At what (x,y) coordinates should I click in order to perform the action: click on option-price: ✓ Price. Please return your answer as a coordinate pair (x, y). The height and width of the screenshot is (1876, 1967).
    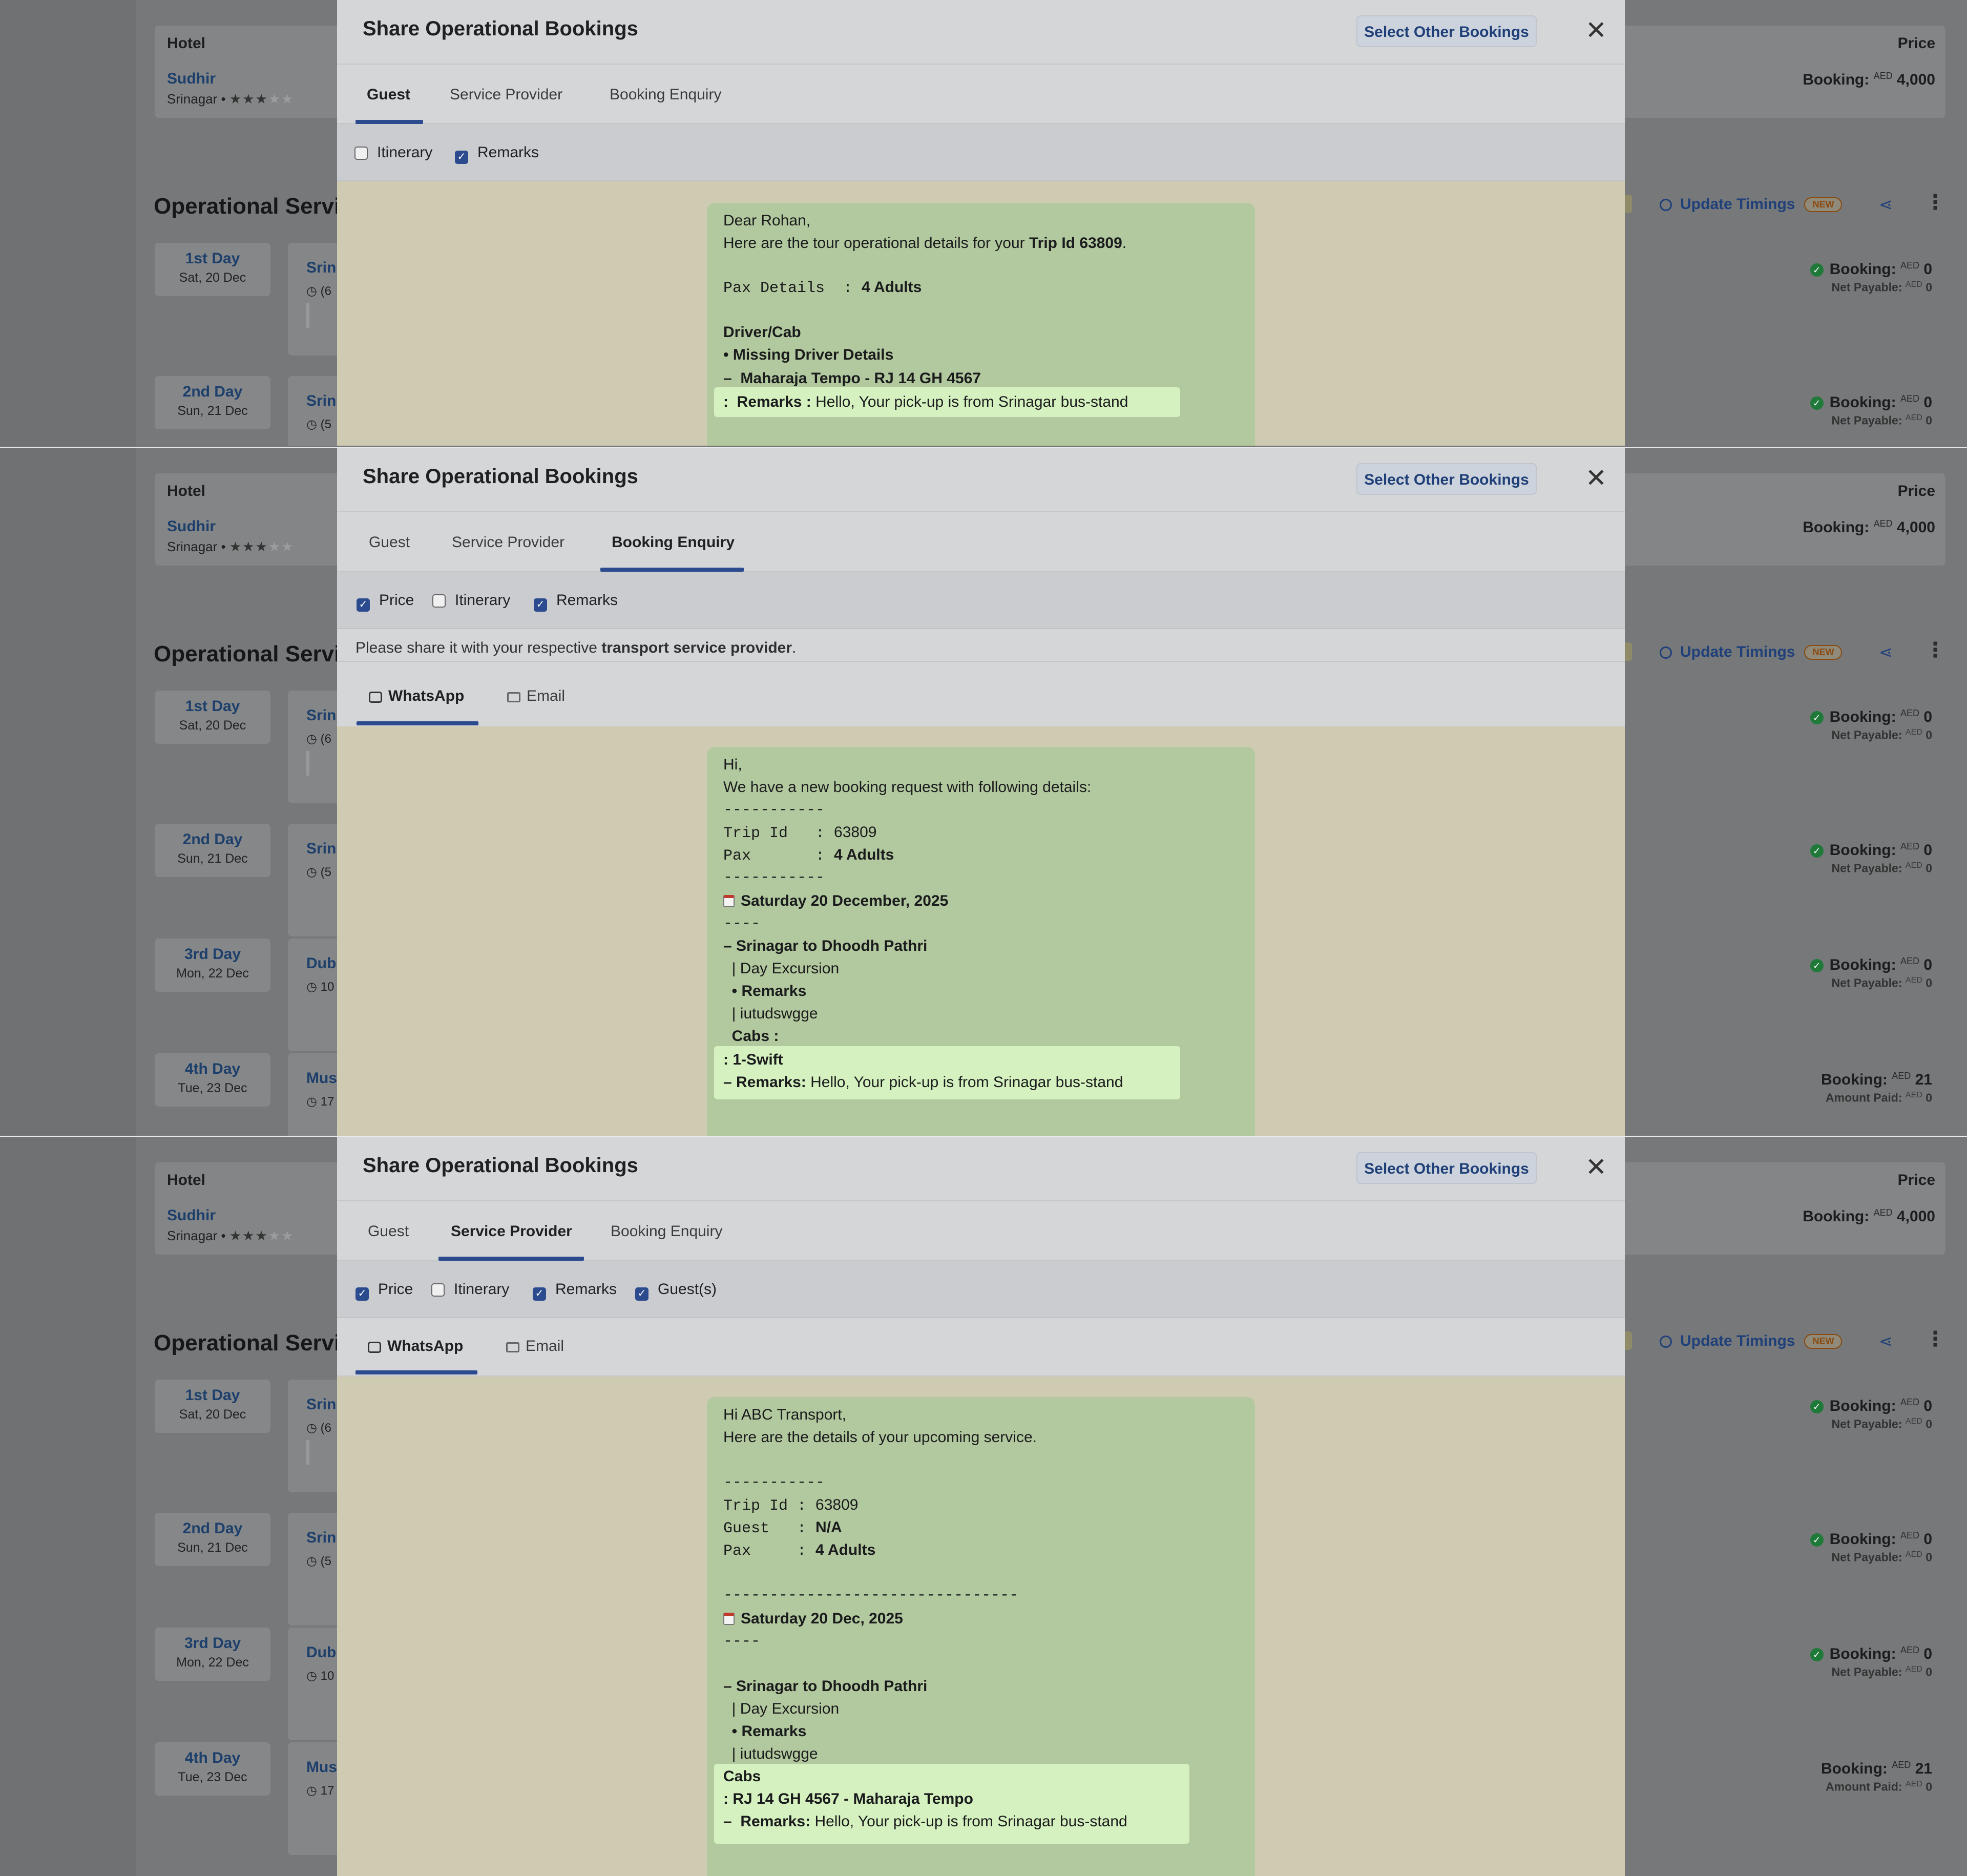
    Looking at the image, I should click on (384, 1291).